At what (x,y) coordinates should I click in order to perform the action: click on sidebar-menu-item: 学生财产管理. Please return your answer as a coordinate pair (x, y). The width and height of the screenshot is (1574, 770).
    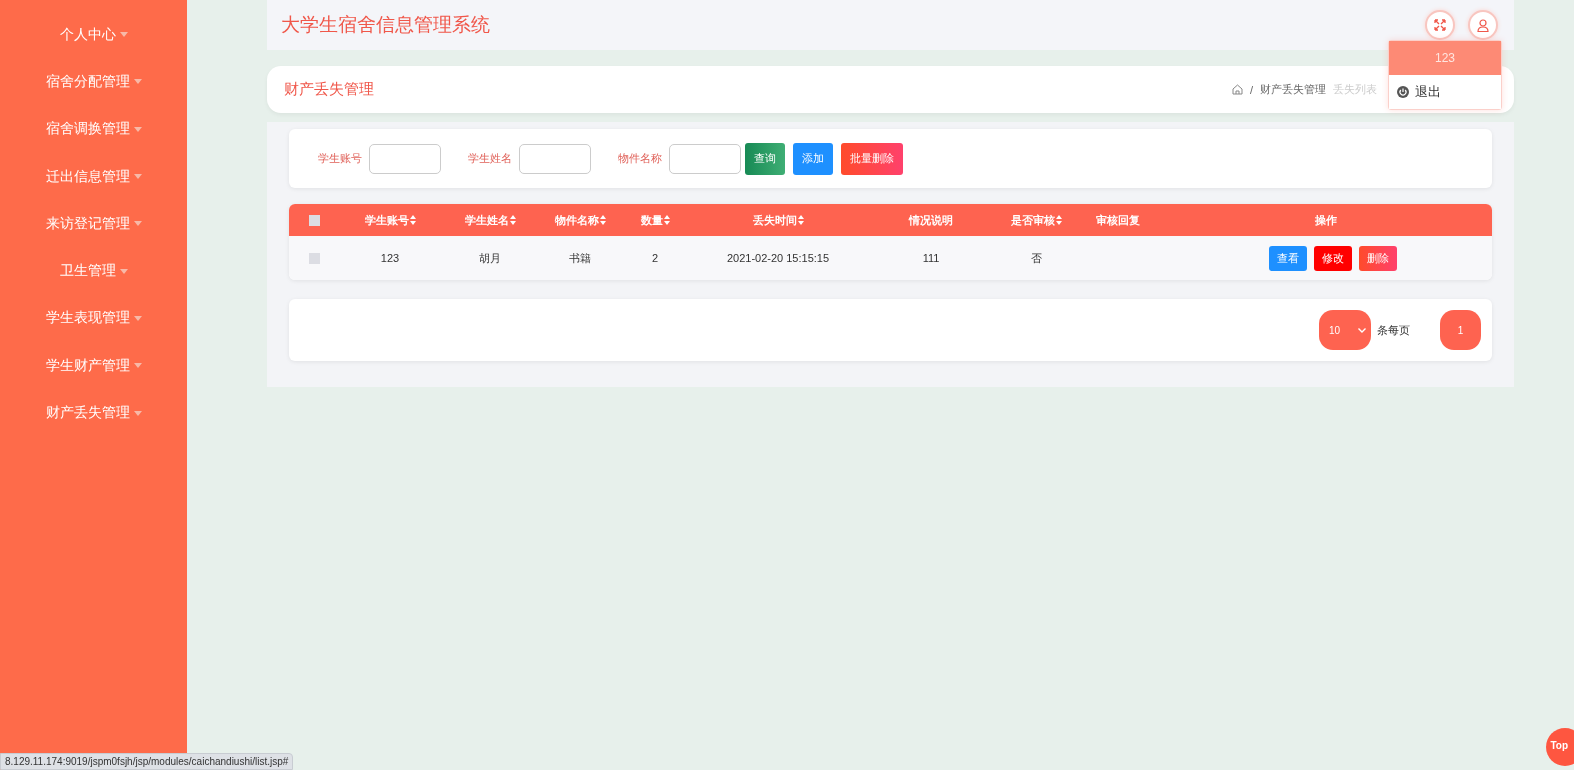
    Looking at the image, I should click on (93, 366).